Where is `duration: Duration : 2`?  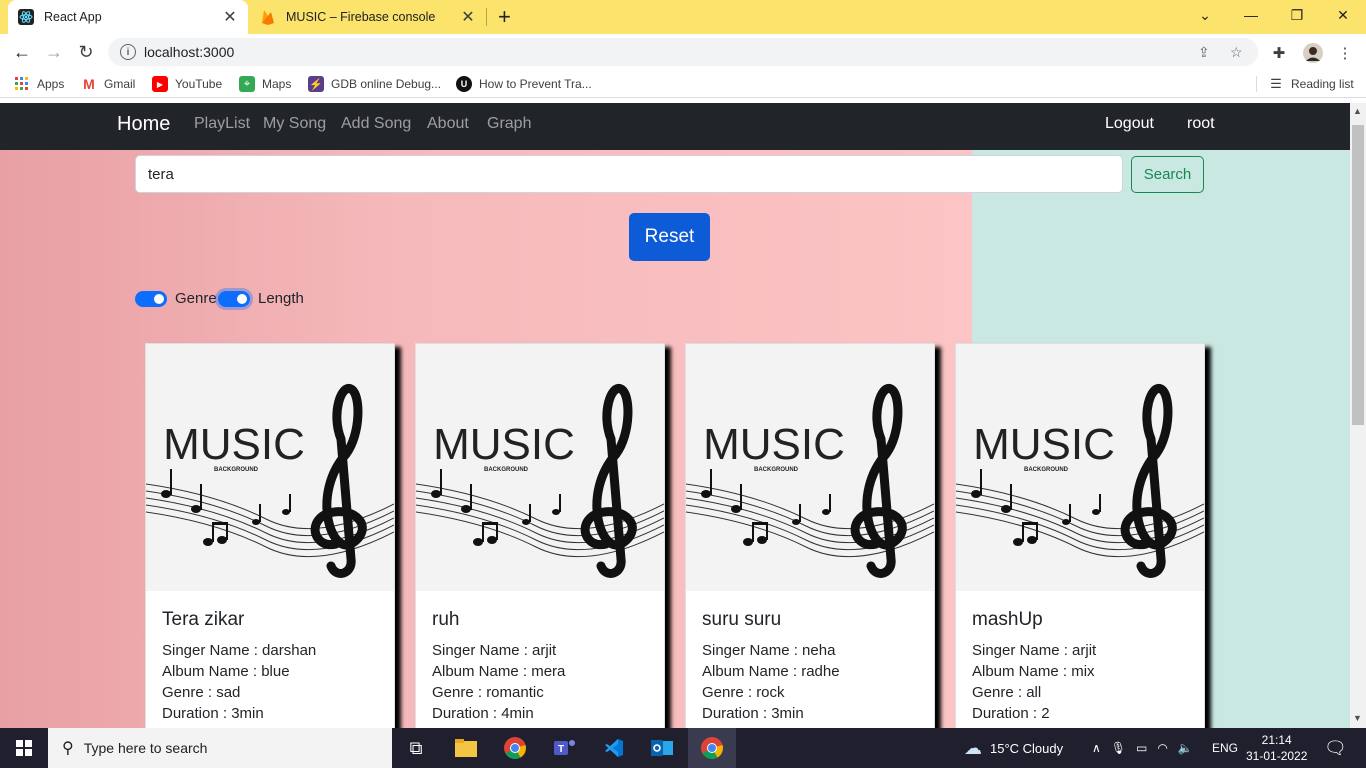
duration: Duration : 2 is located at coordinates (1011, 713).